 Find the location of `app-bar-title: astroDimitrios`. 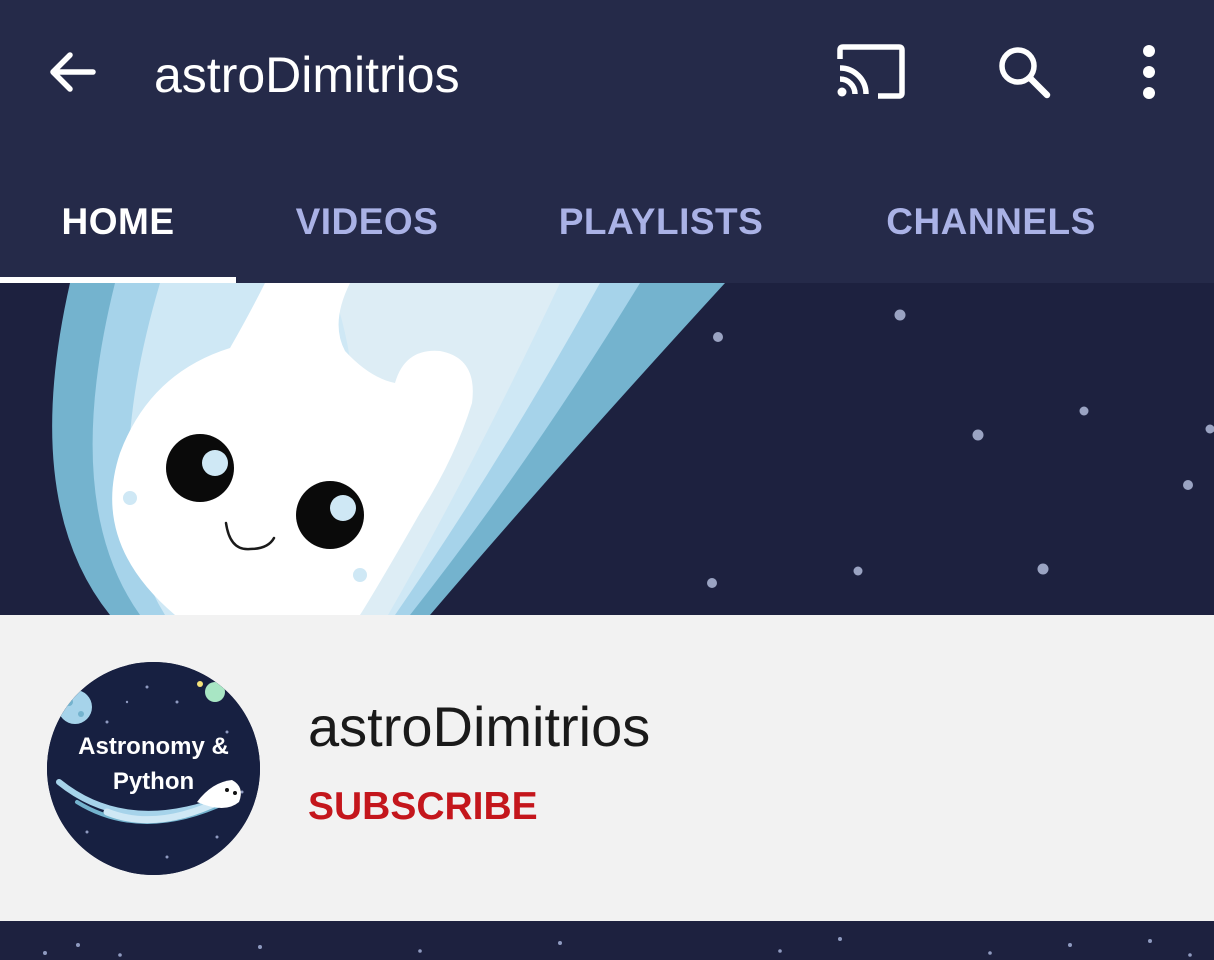

app-bar-title: astroDimitrios is located at coordinates (307, 75).